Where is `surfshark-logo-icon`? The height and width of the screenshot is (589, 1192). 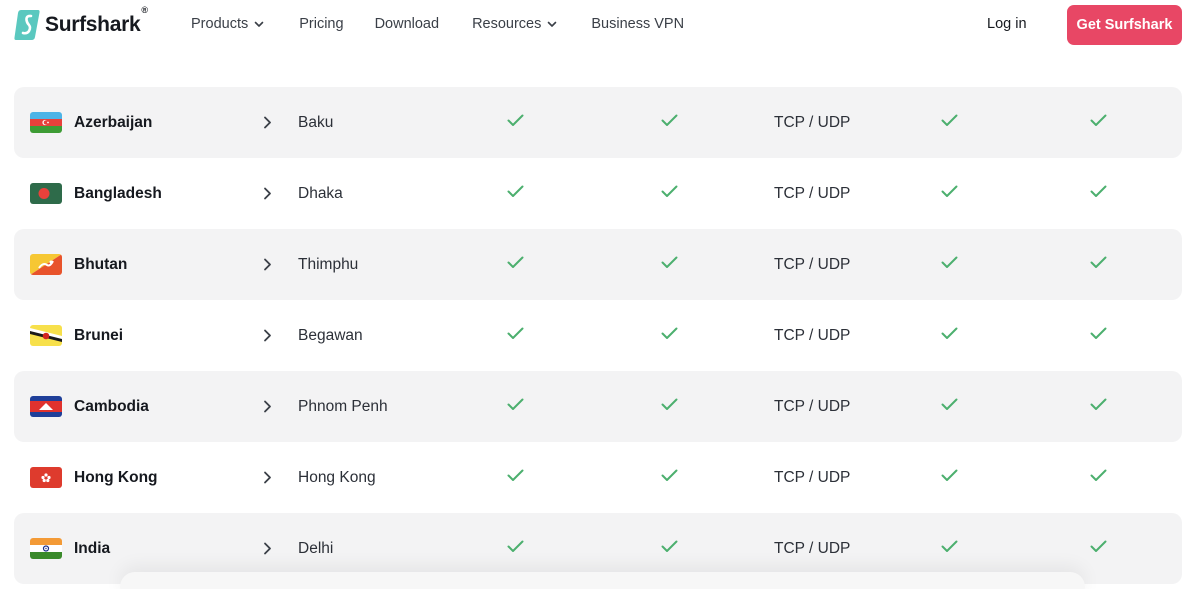
surfshark-logo-icon is located at coordinates (27, 25).